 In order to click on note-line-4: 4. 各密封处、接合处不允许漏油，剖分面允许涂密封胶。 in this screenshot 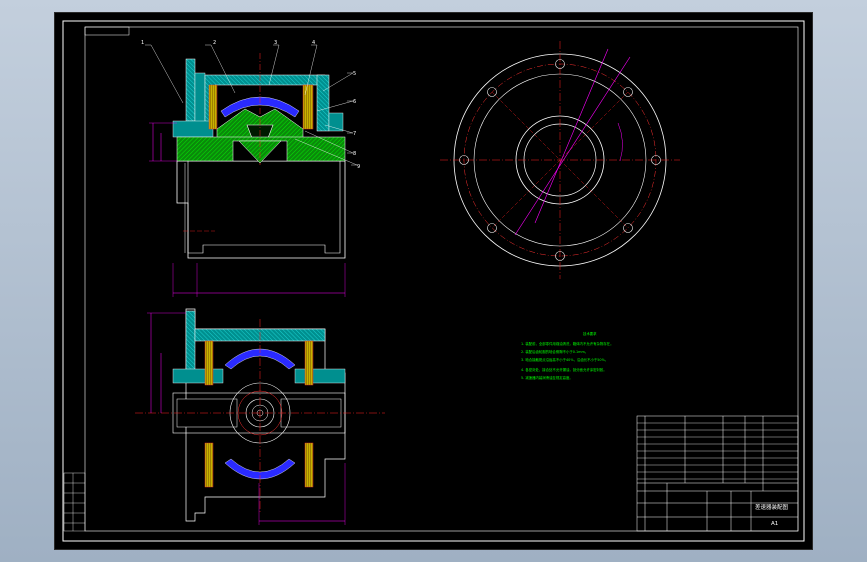, I will do `click(564, 369)`.